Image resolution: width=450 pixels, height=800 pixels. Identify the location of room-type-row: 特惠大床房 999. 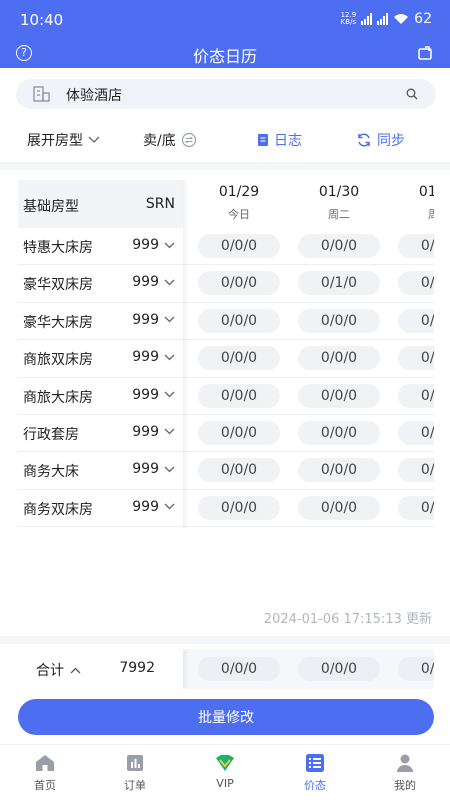
(100, 247).